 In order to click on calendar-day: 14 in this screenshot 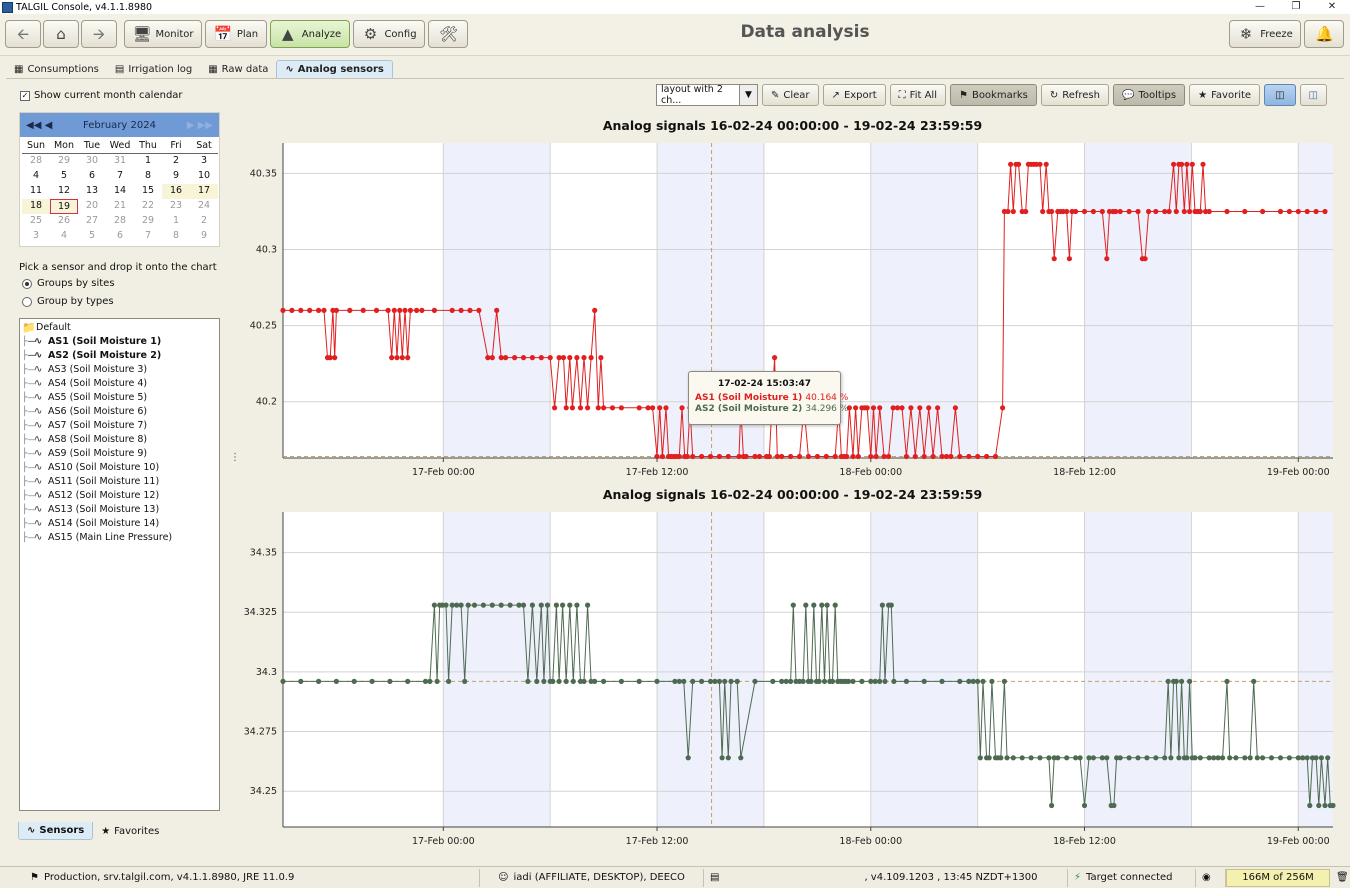, I will do `click(120, 191)`.